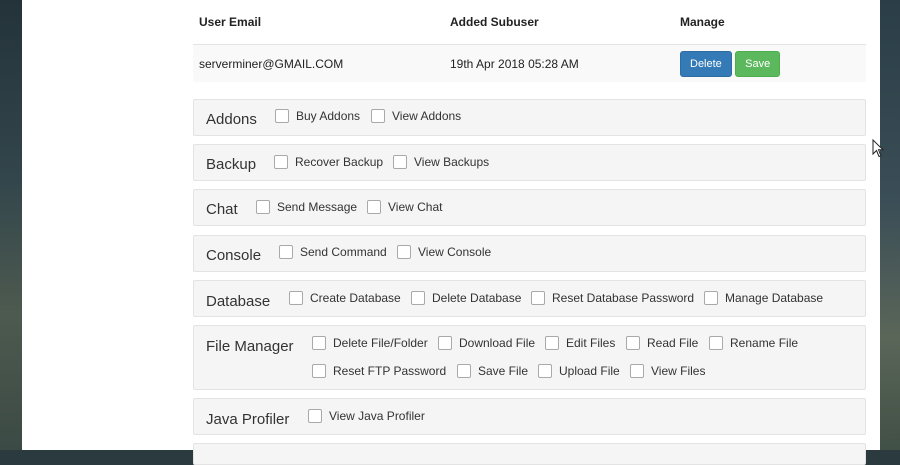 The height and width of the screenshot is (465, 900). Describe the element at coordinates (559, 22) in the screenshot. I see `col-added-subuser: Added Subuser` at that location.